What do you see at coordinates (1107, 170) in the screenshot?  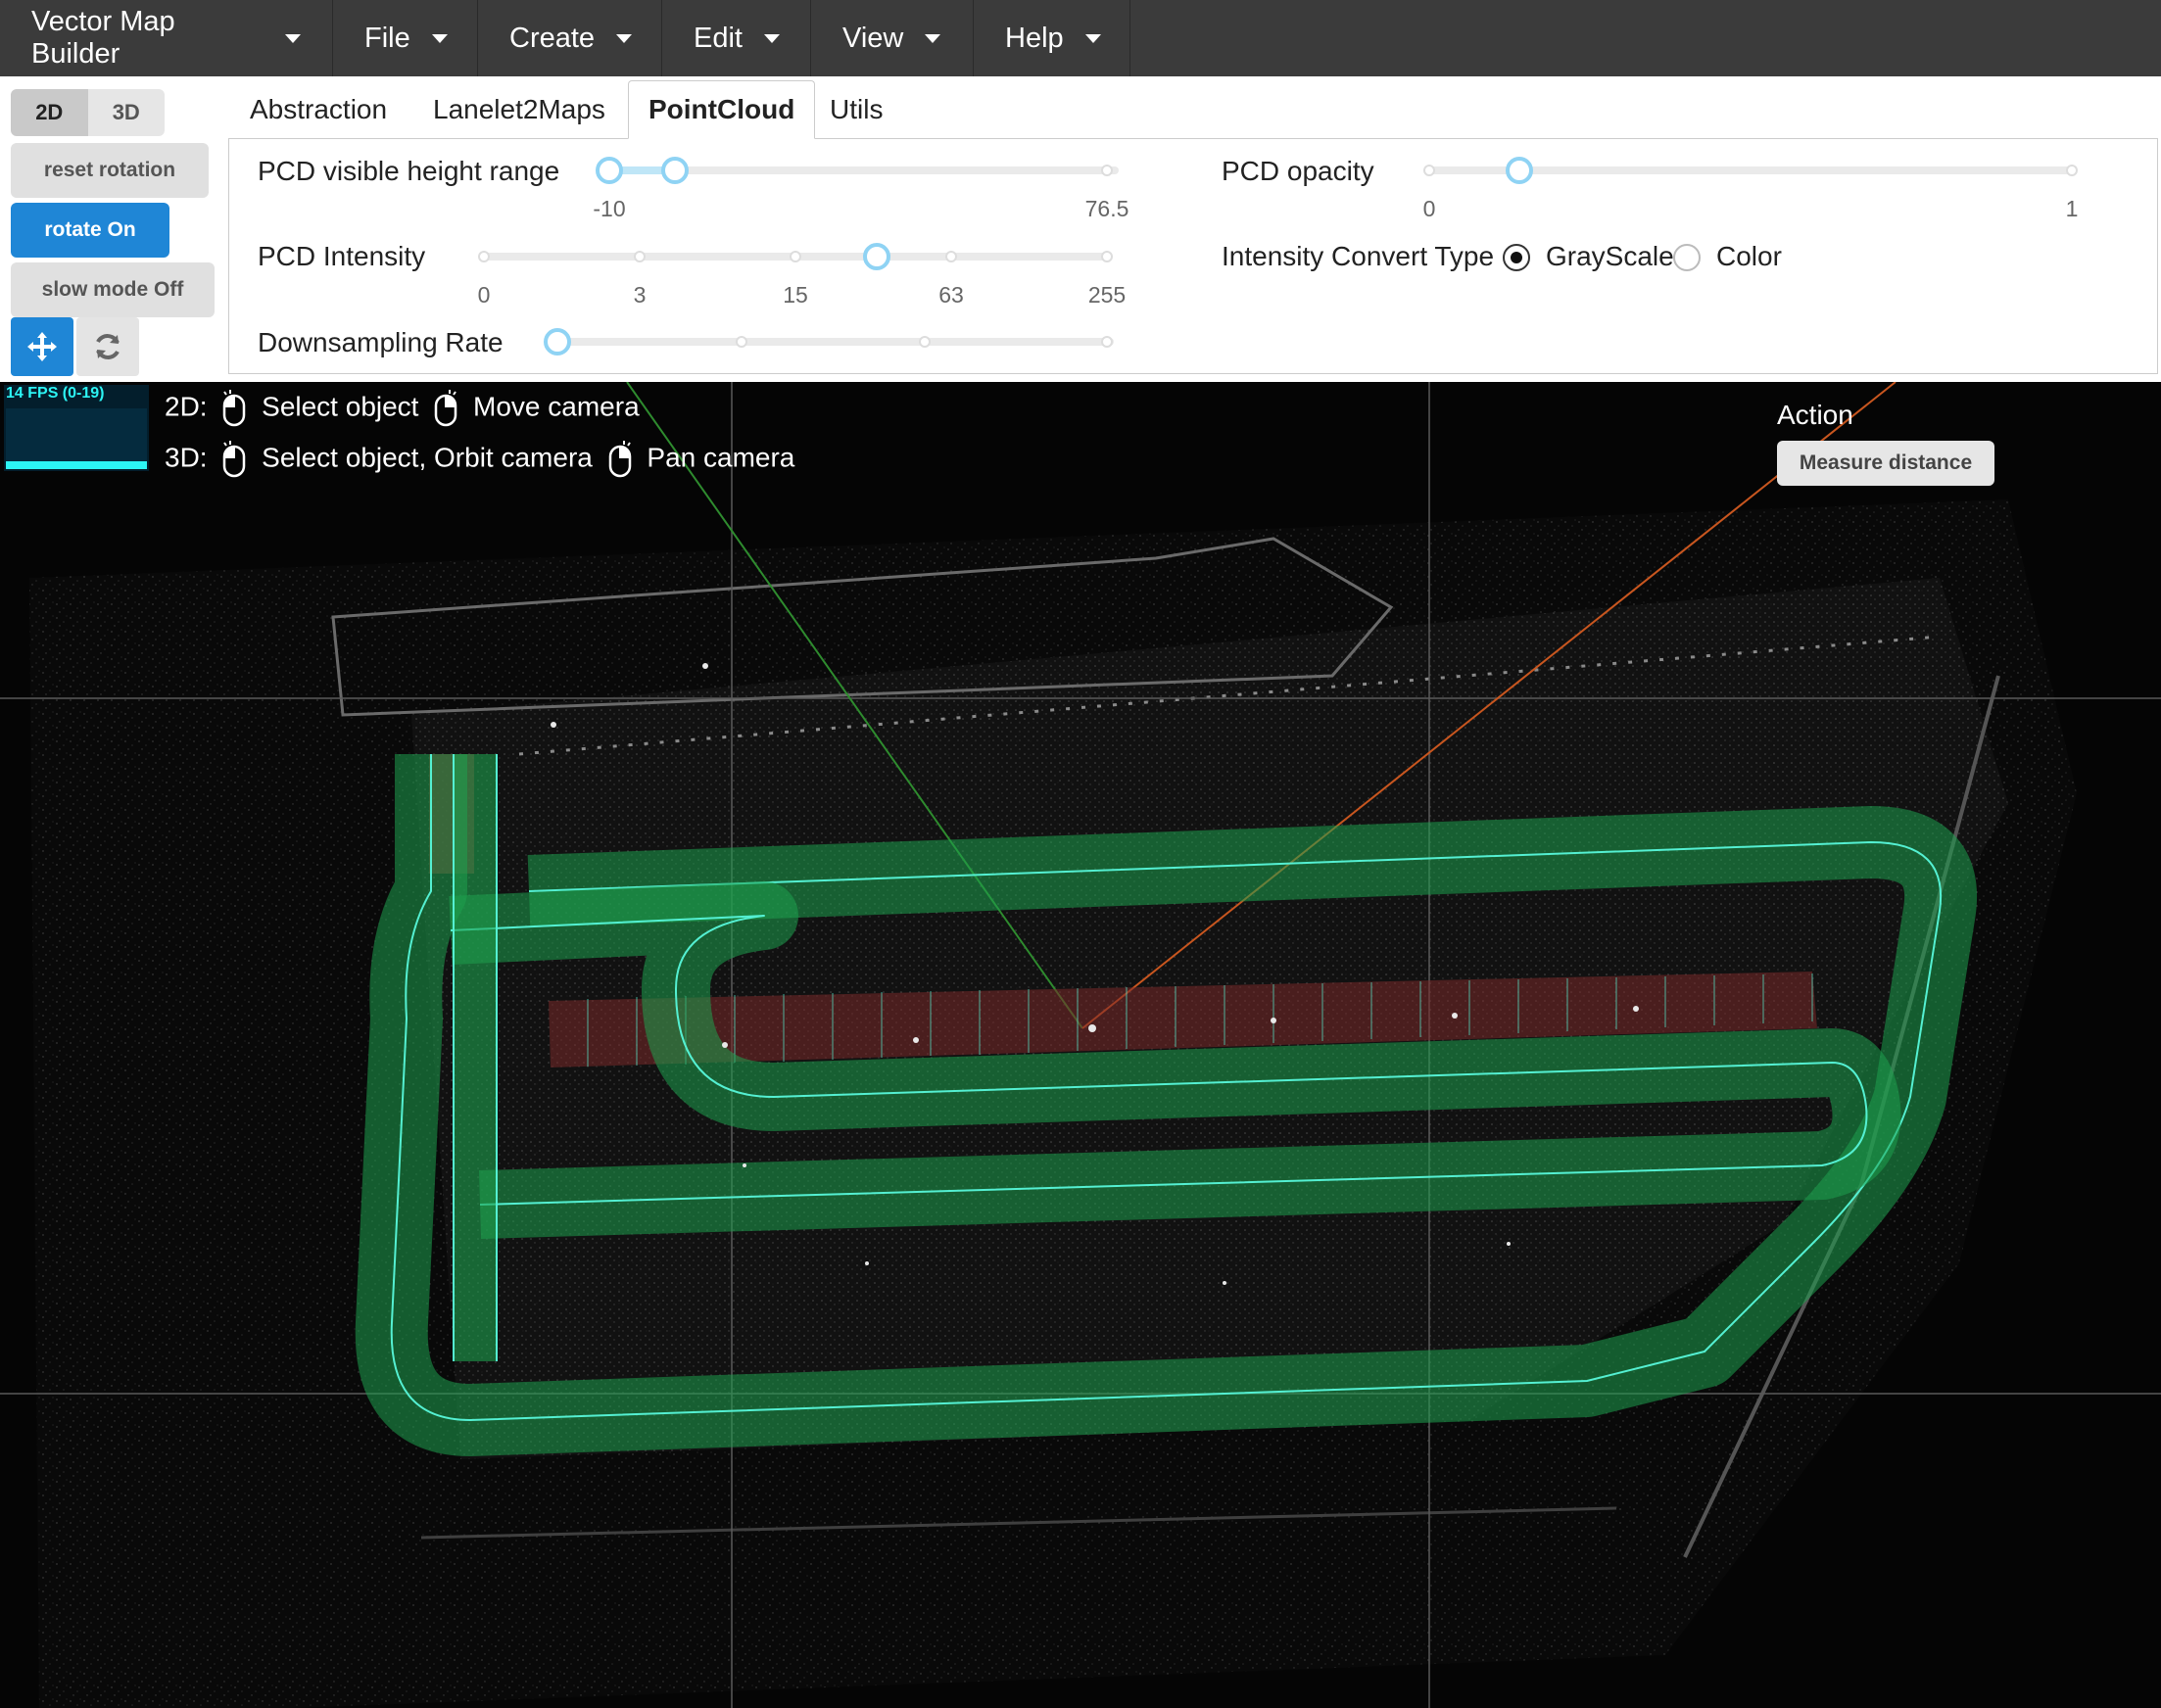 I see `height-range-tick` at bounding box center [1107, 170].